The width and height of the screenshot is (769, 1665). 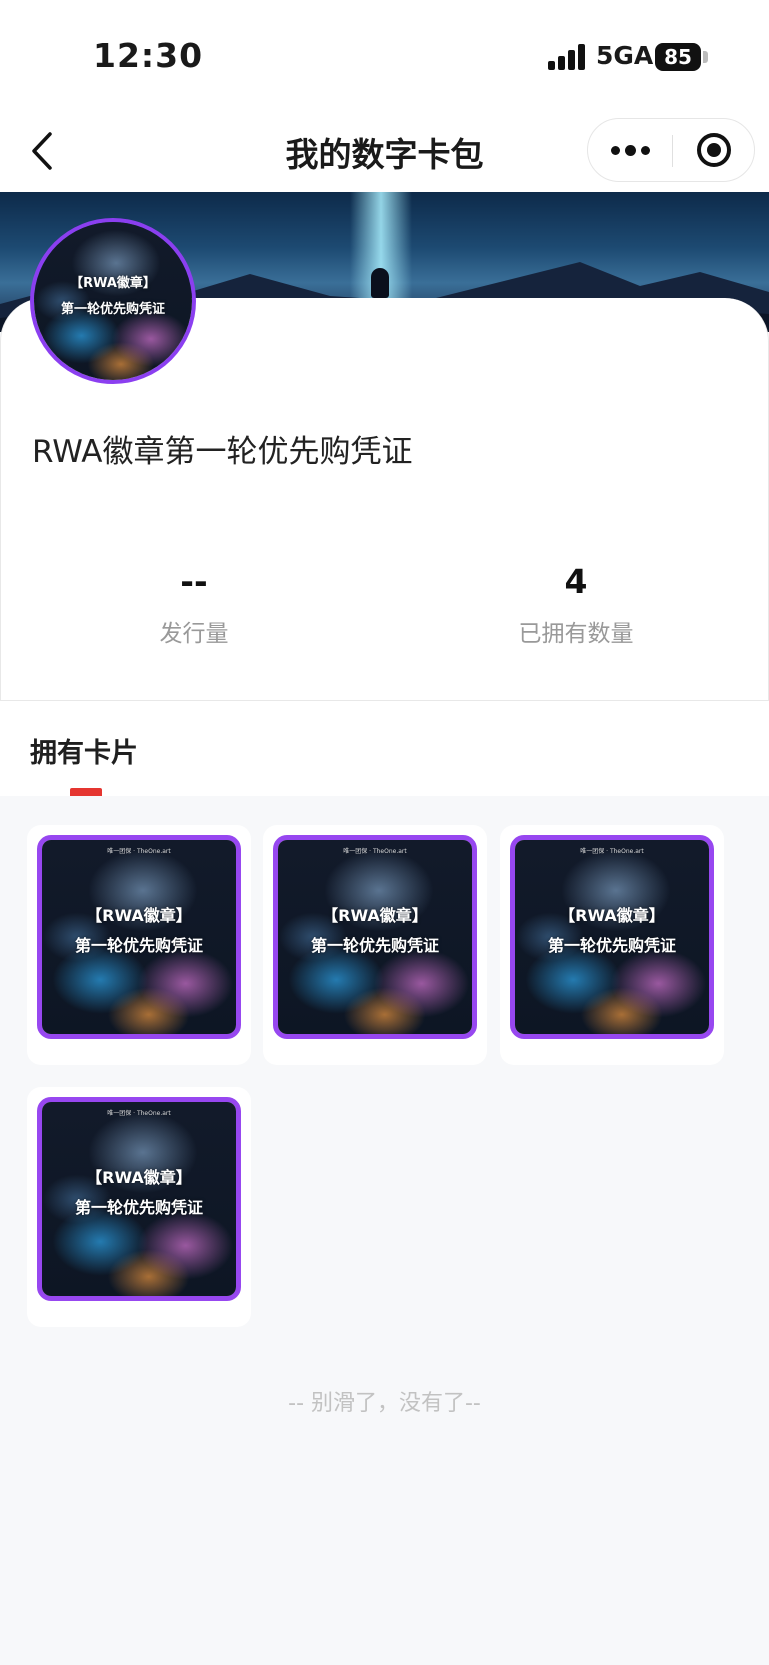 I want to click on status-time: 12:30, so click(x=148, y=55).